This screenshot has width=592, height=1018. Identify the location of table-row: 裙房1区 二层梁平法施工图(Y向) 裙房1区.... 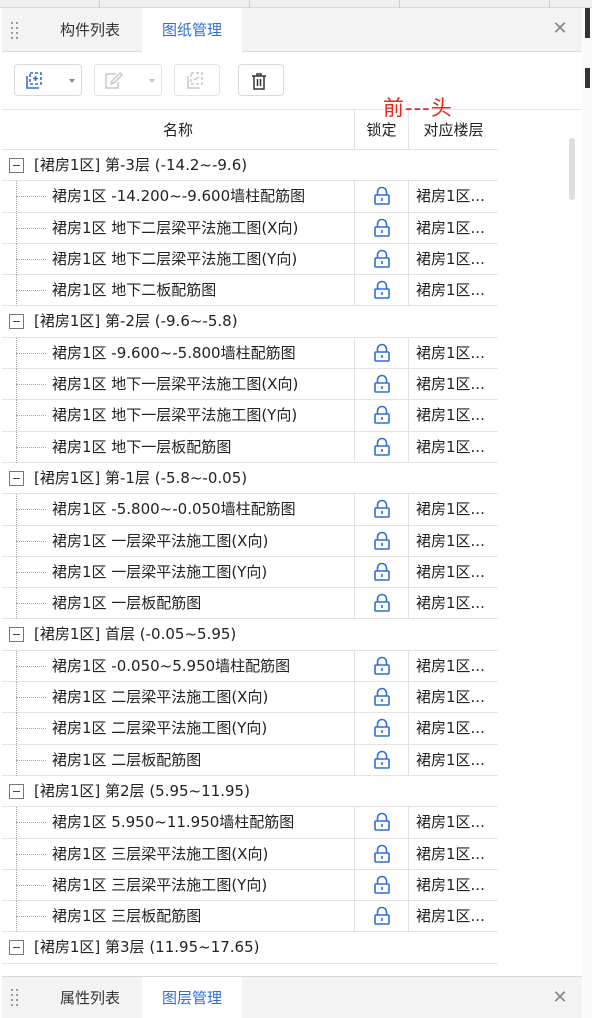
(250, 729).